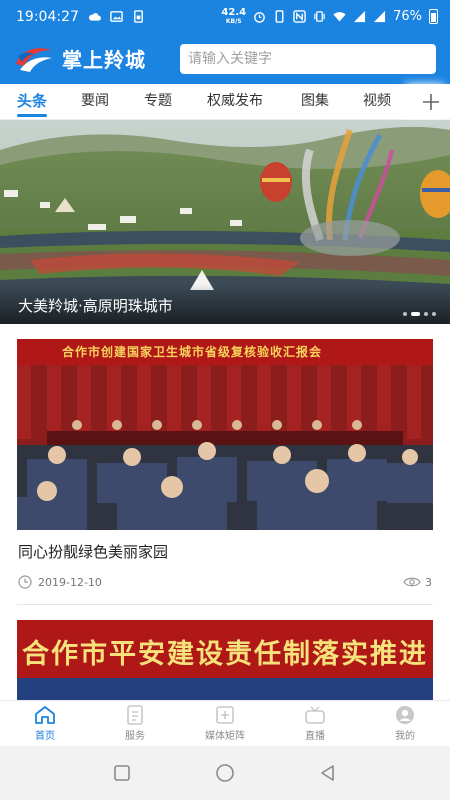  I want to click on eye-icon, so click(412, 582).